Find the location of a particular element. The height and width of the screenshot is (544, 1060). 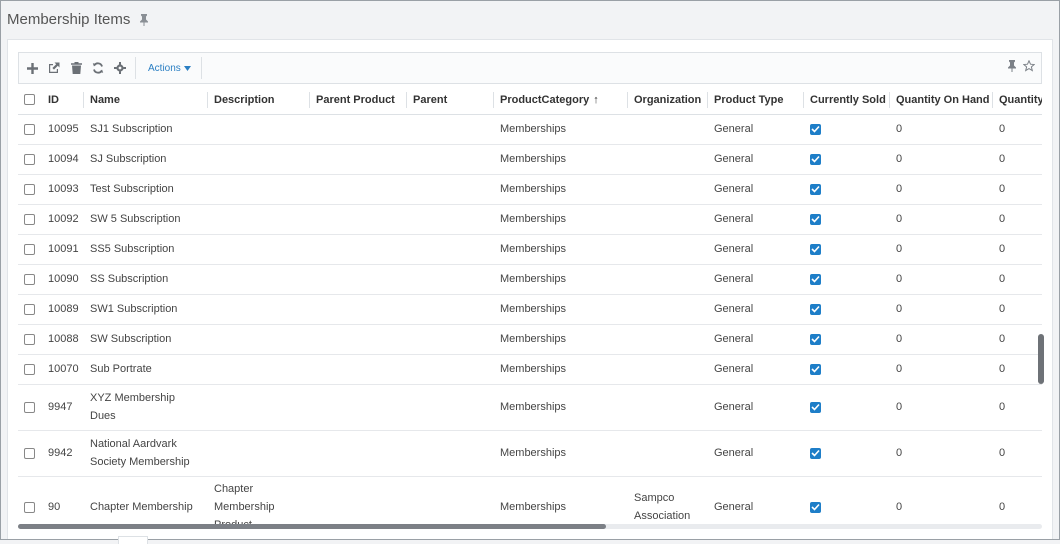

name-cell: SJ1 Subscription is located at coordinates (146, 129).